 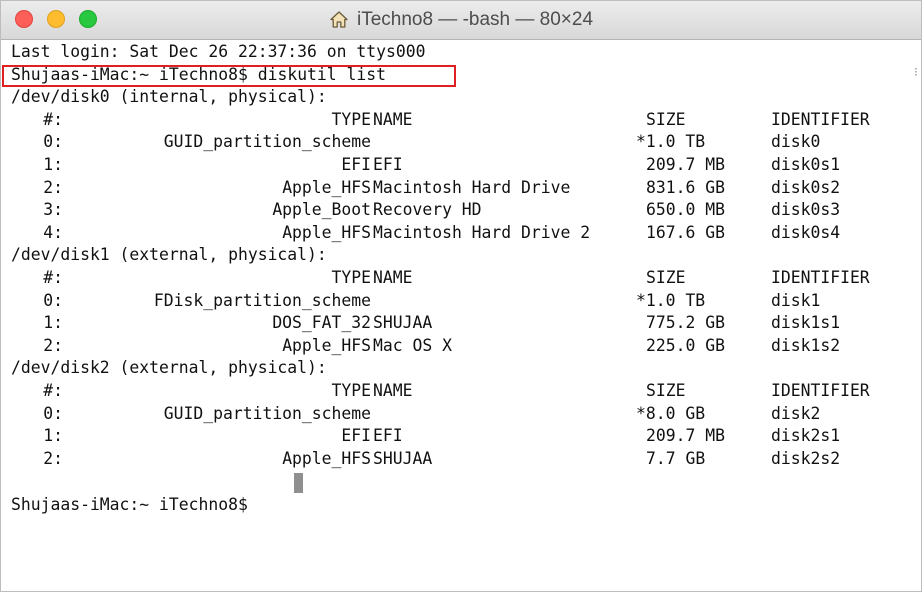 I want to click on text-cursor, so click(x=298, y=483).